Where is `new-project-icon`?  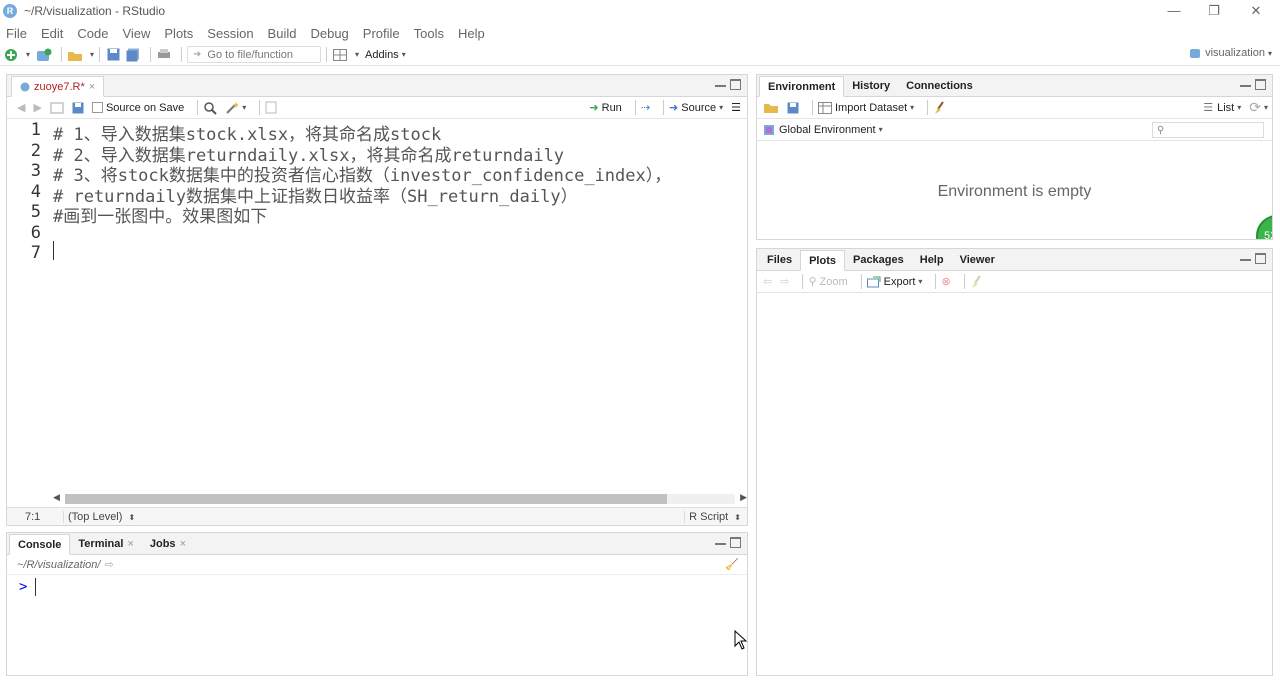 new-project-icon is located at coordinates (44, 55).